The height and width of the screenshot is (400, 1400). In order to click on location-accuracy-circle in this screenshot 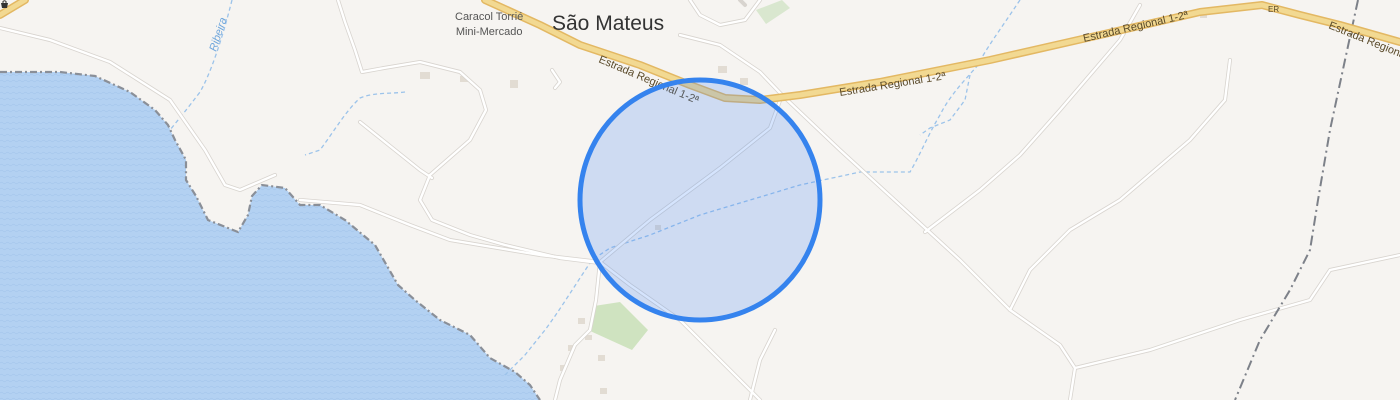, I will do `click(700, 200)`.